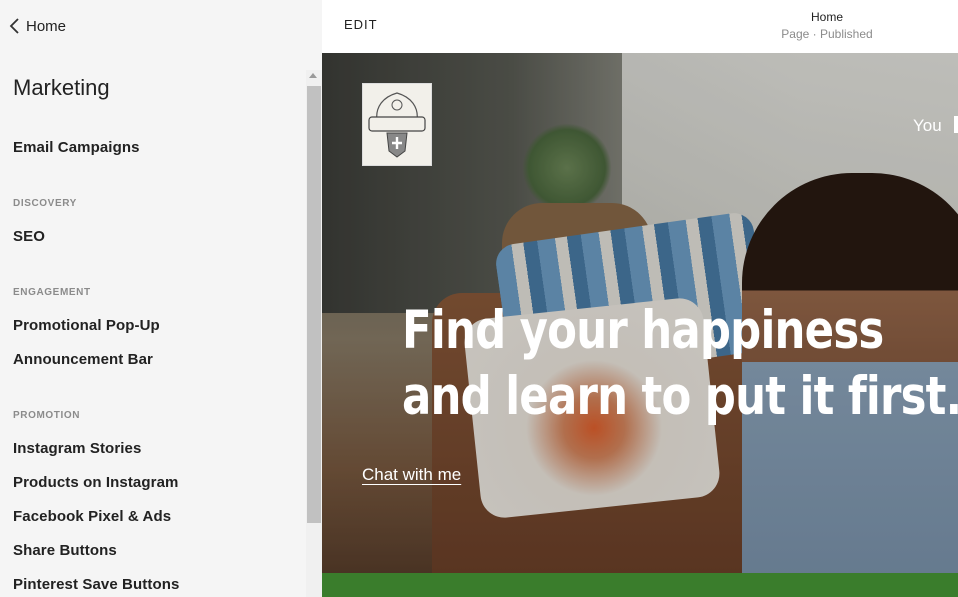  I want to click on menu-item-promotional-popup: Promotional Pop-Up, so click(86, 325).